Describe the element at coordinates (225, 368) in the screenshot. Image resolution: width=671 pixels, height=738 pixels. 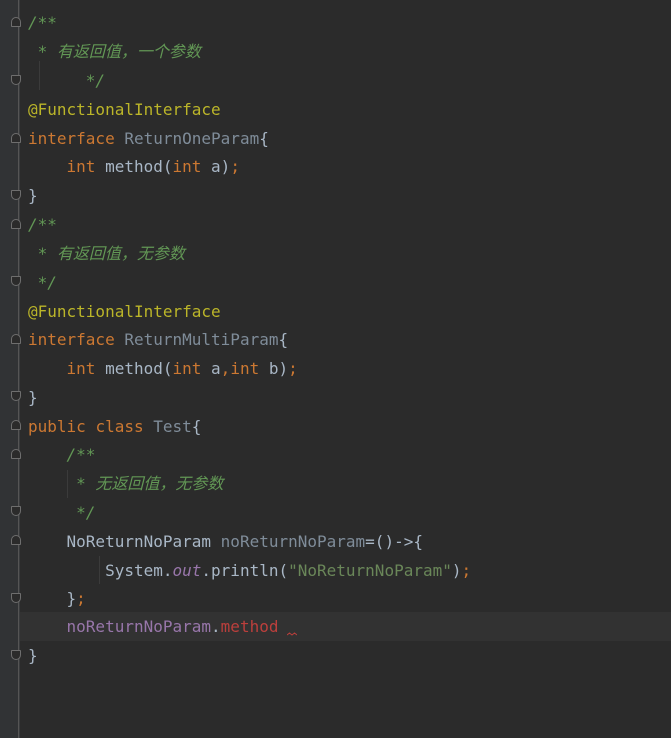
I see `comma: ,` at that location.